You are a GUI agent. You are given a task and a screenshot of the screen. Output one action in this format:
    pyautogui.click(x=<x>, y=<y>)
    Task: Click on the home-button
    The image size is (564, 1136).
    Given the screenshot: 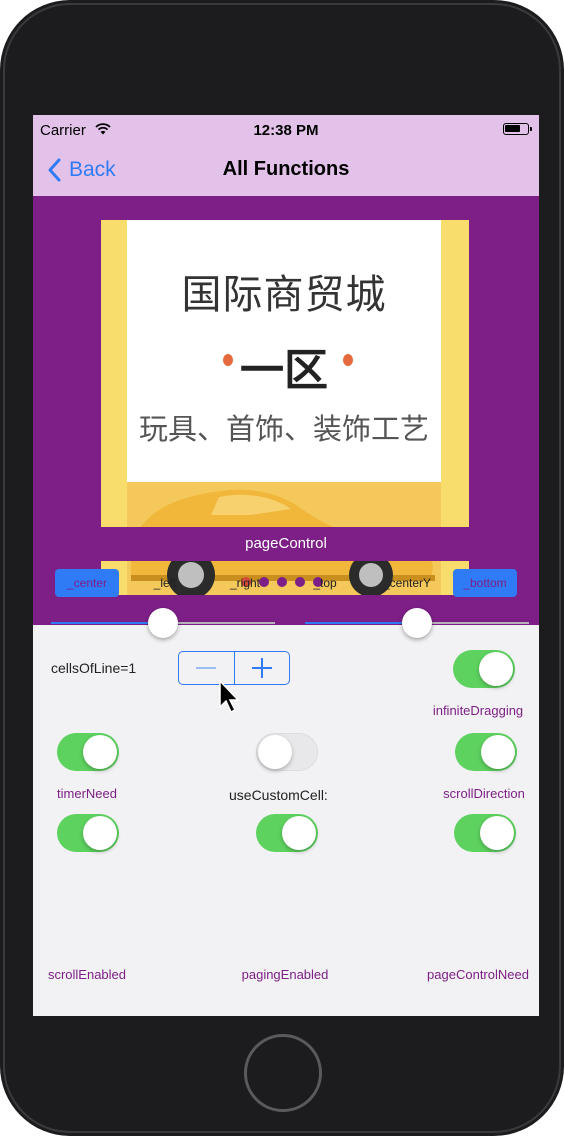 What is the action you would take?
    pyautogui.click(x=283, y=1073)
    